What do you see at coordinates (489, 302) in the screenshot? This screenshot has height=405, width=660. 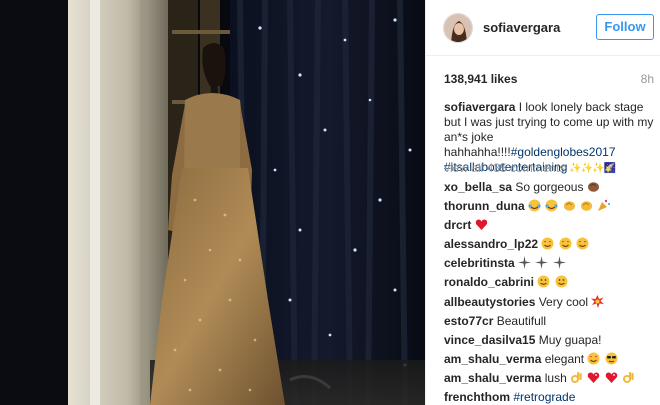 I see `comment-username: allbeautystories` at bounding box center [489, 302].